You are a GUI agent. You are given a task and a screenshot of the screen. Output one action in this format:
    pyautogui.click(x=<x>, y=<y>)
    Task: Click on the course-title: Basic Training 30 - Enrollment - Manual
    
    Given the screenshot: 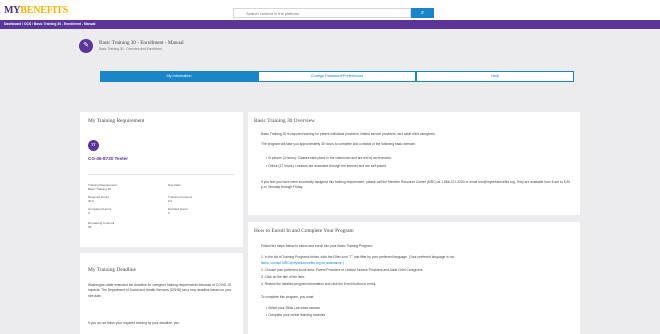 What is the action you would take?
    pyautogui.click(x=141, y=43)
    